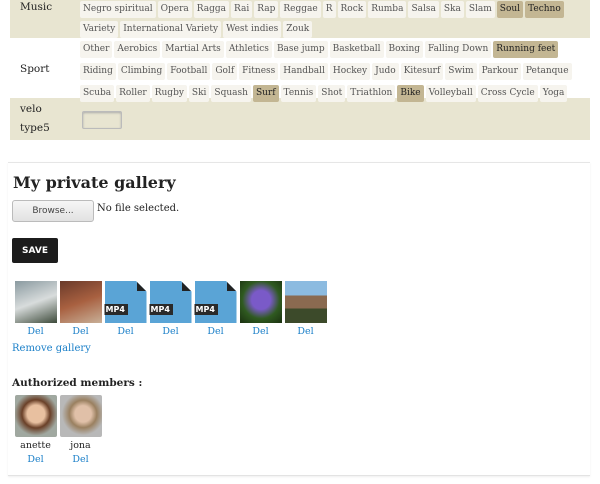 This screenshot has width=600, height=484. What do you see at coordinates (174, 9) in the screenshot?
I see `tag-option: Opera` at bounding box center [174, 9].